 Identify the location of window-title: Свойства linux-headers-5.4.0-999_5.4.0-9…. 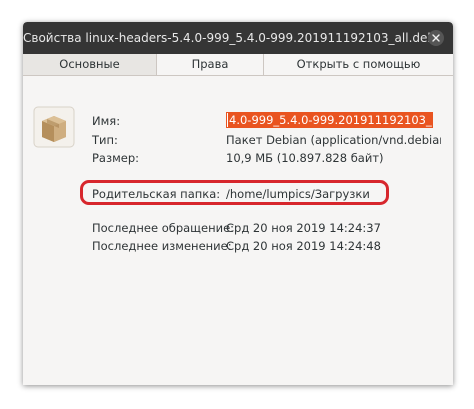
(229, 38).